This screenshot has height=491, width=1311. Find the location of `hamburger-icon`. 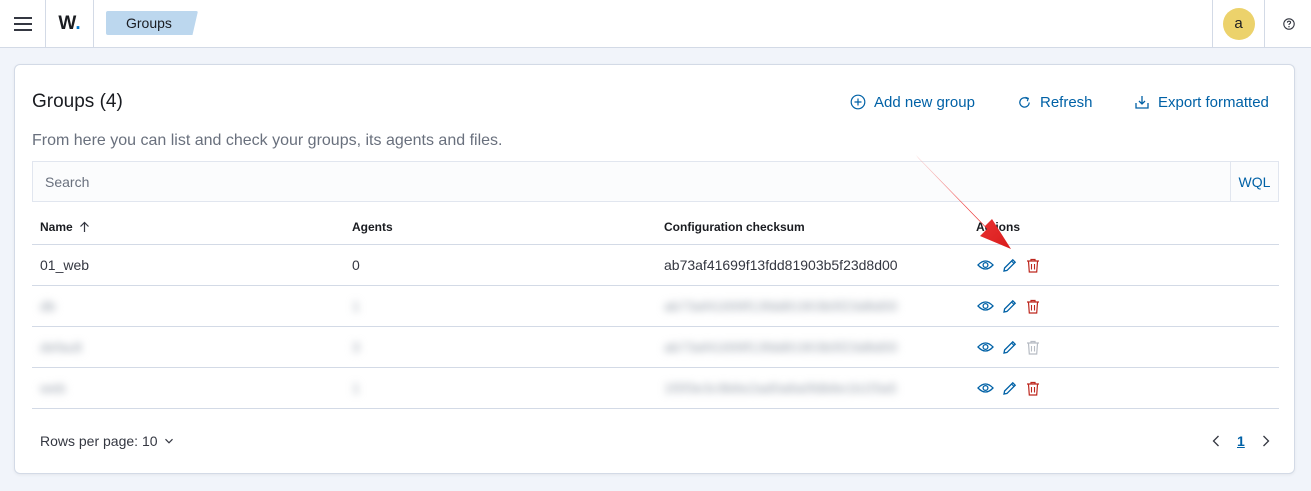

hamburger-icon is located at coordinates (22, 23).